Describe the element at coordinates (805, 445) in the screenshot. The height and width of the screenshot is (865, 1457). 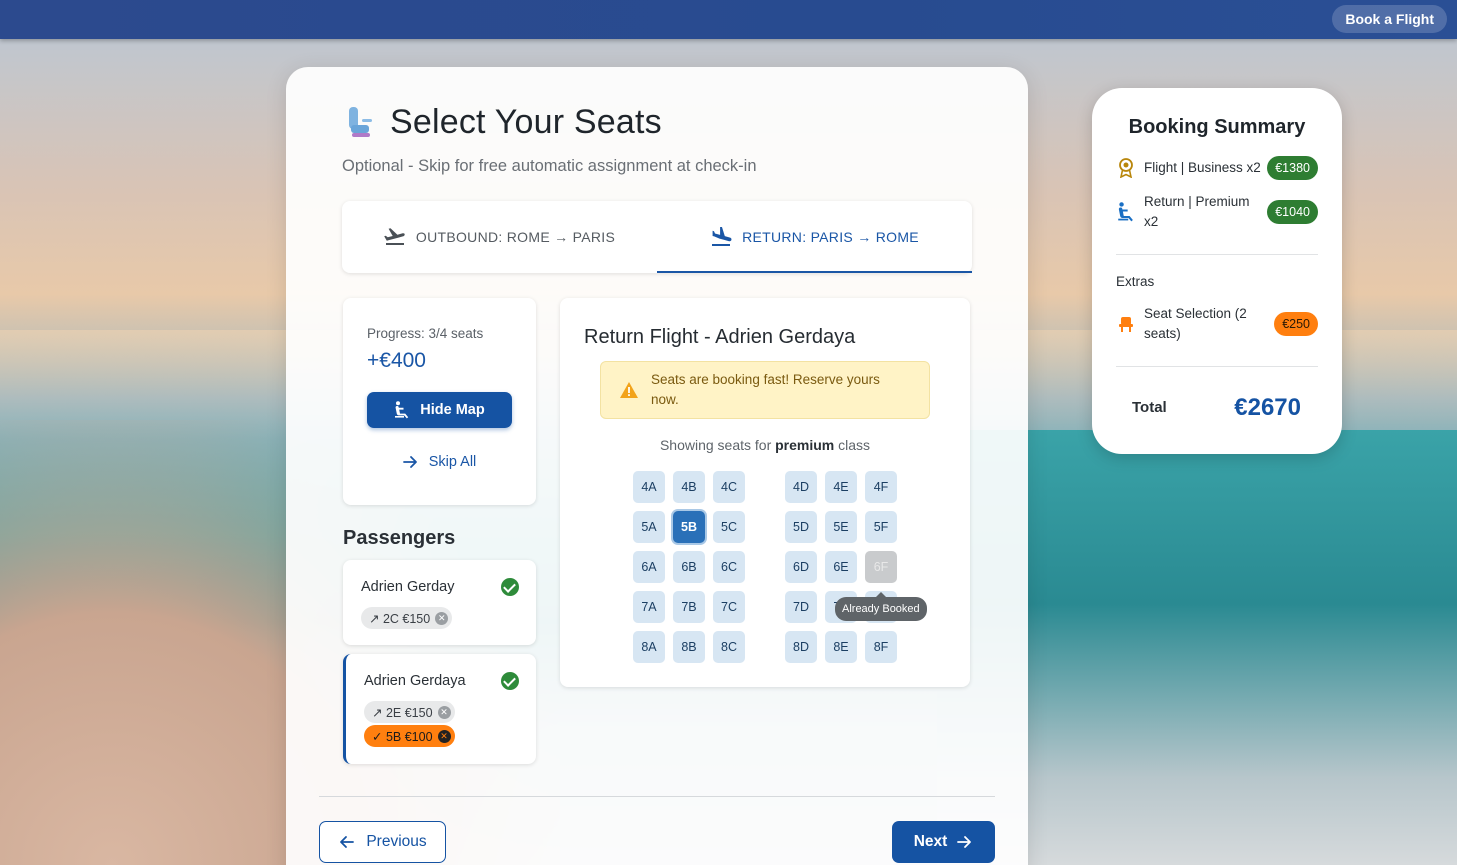
I see `class-name: premium` at that location.